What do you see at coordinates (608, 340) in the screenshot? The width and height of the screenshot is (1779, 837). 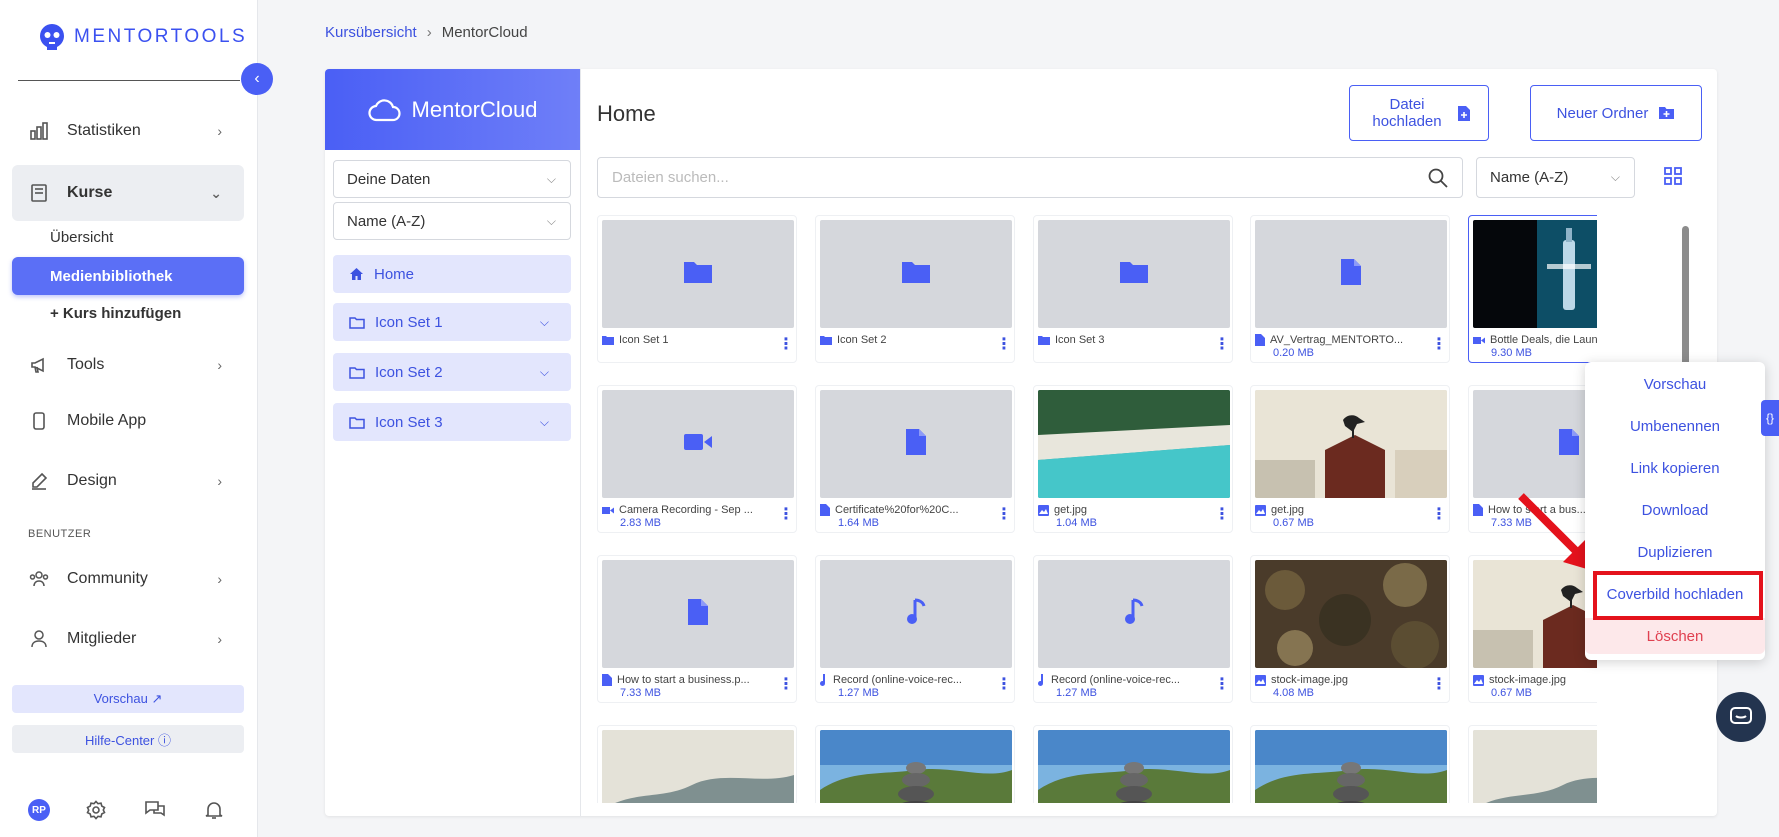 I see `folder-type-icon` at bounding box center [608, 340].